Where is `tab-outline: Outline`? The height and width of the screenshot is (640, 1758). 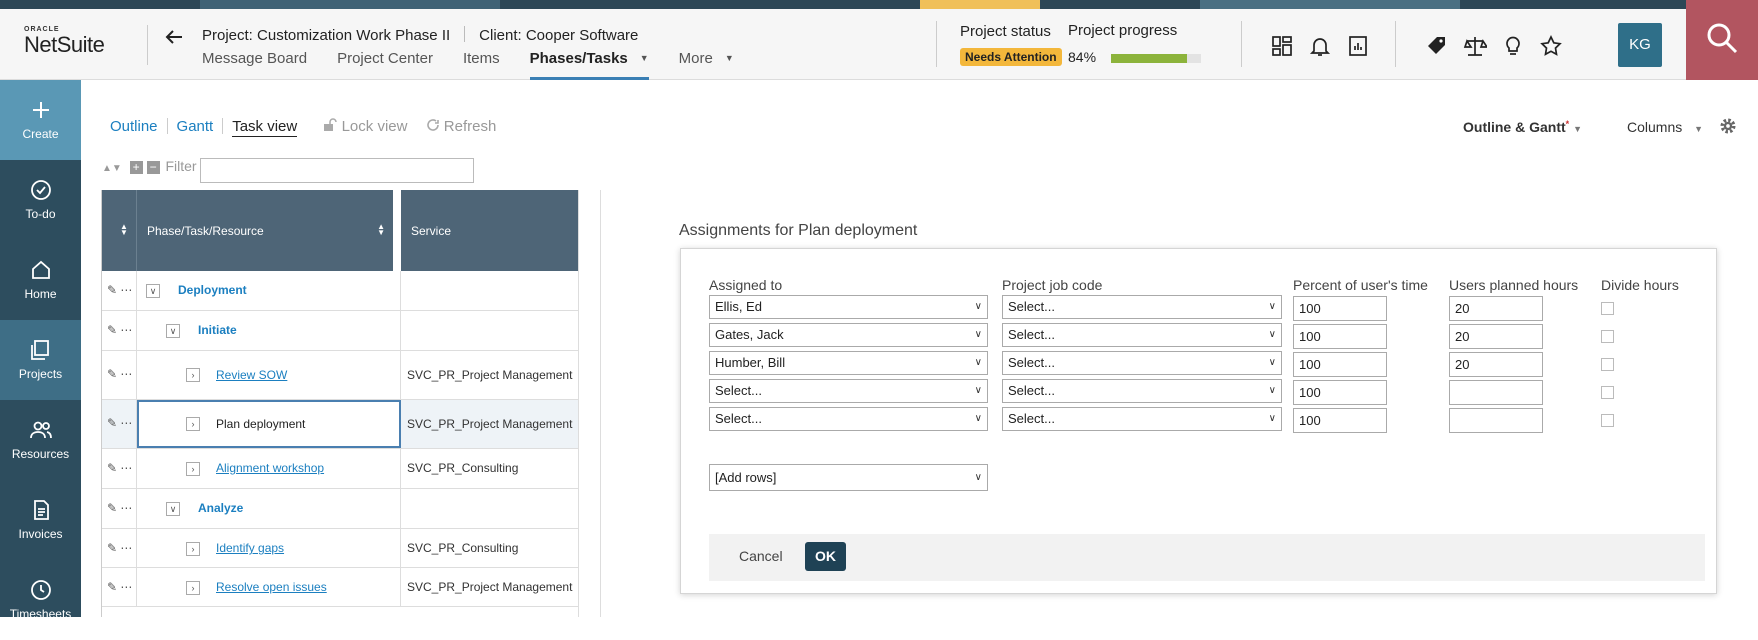 tab-outline: Outline is located at coordinates (134, 126).